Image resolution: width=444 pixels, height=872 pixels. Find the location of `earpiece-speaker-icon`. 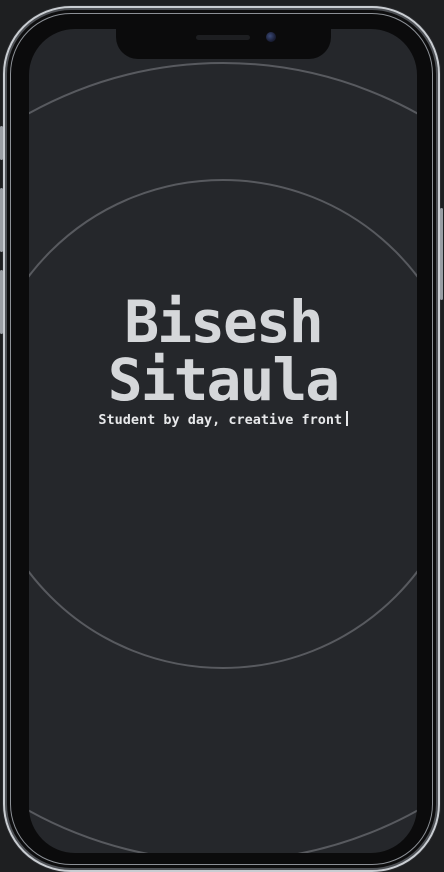

earpiece-speaker-icon is located at coordinates (223, 37).